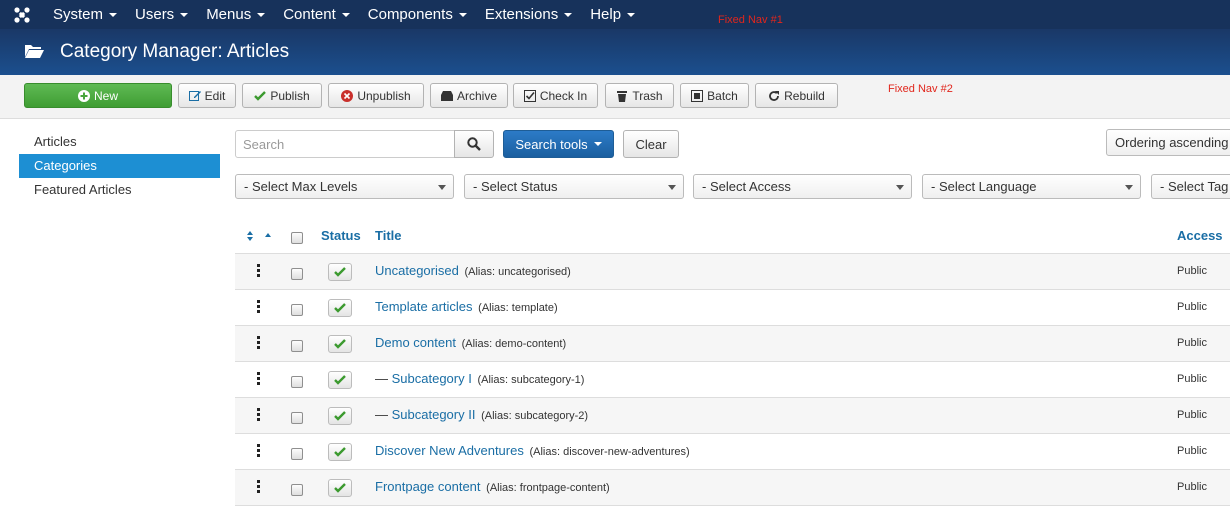  I want to click on menu-help: Help, so click(612, 14).